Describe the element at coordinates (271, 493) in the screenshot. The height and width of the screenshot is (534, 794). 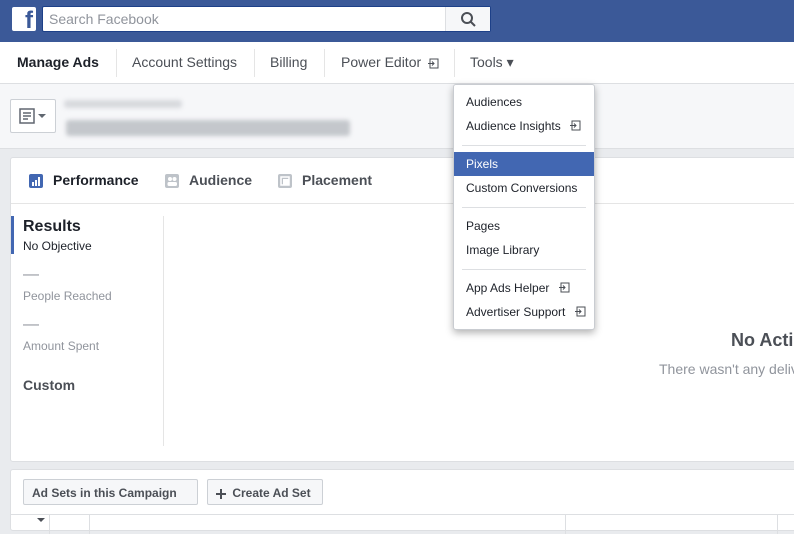
I see `button-label: Create Ad Set` at that location.